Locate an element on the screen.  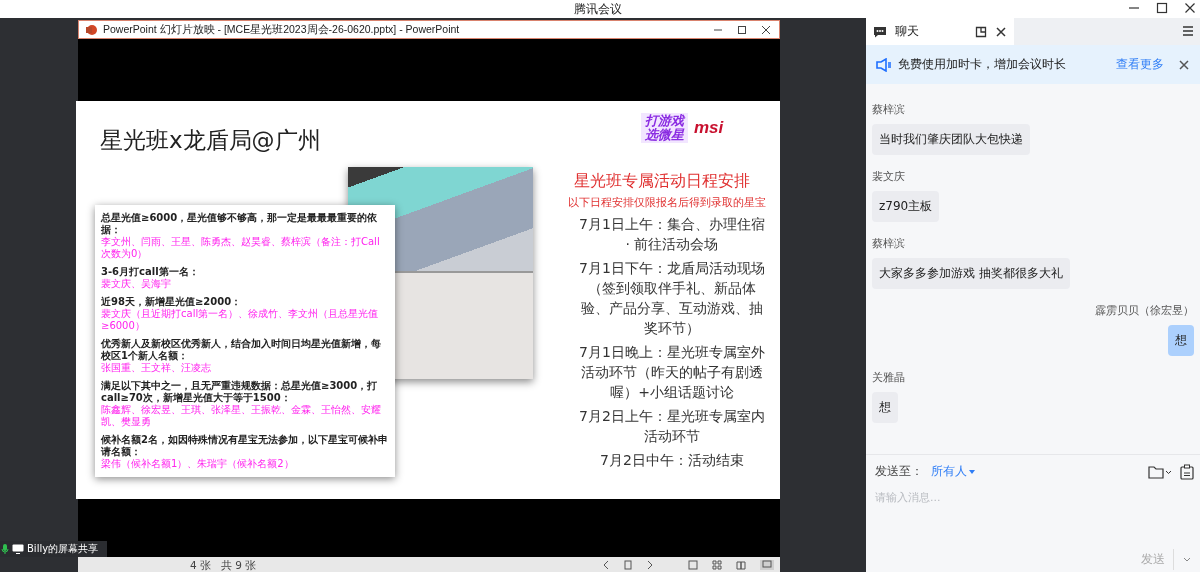
criteria-text: 总星光值≥6000，星光值够不够高，那一定是最最最重要的依据： is located at coordinates (240, 224).